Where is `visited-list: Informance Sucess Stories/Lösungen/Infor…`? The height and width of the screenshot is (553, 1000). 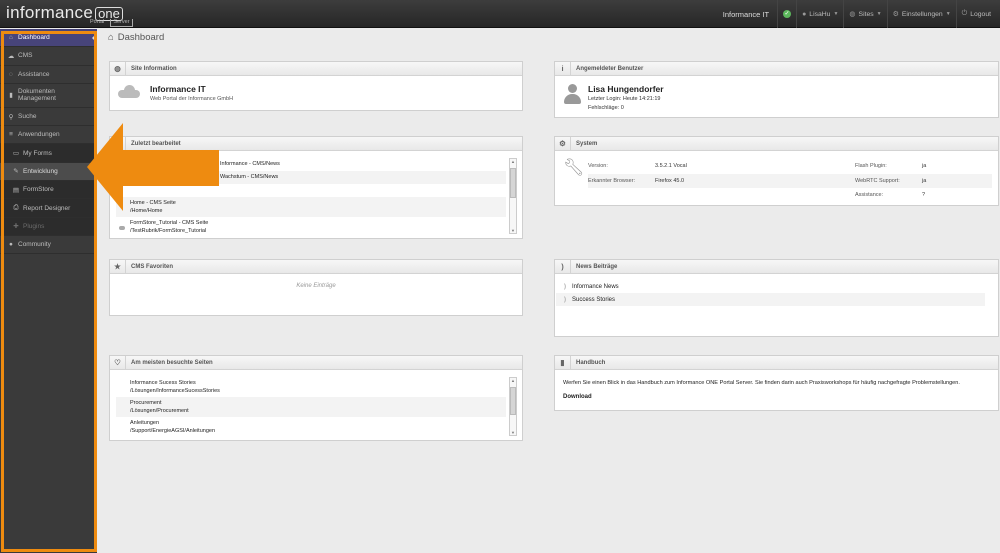
visited-list: Informance Sucess Stories/Lösungen/Infor… is located at coordinates (311, 407).